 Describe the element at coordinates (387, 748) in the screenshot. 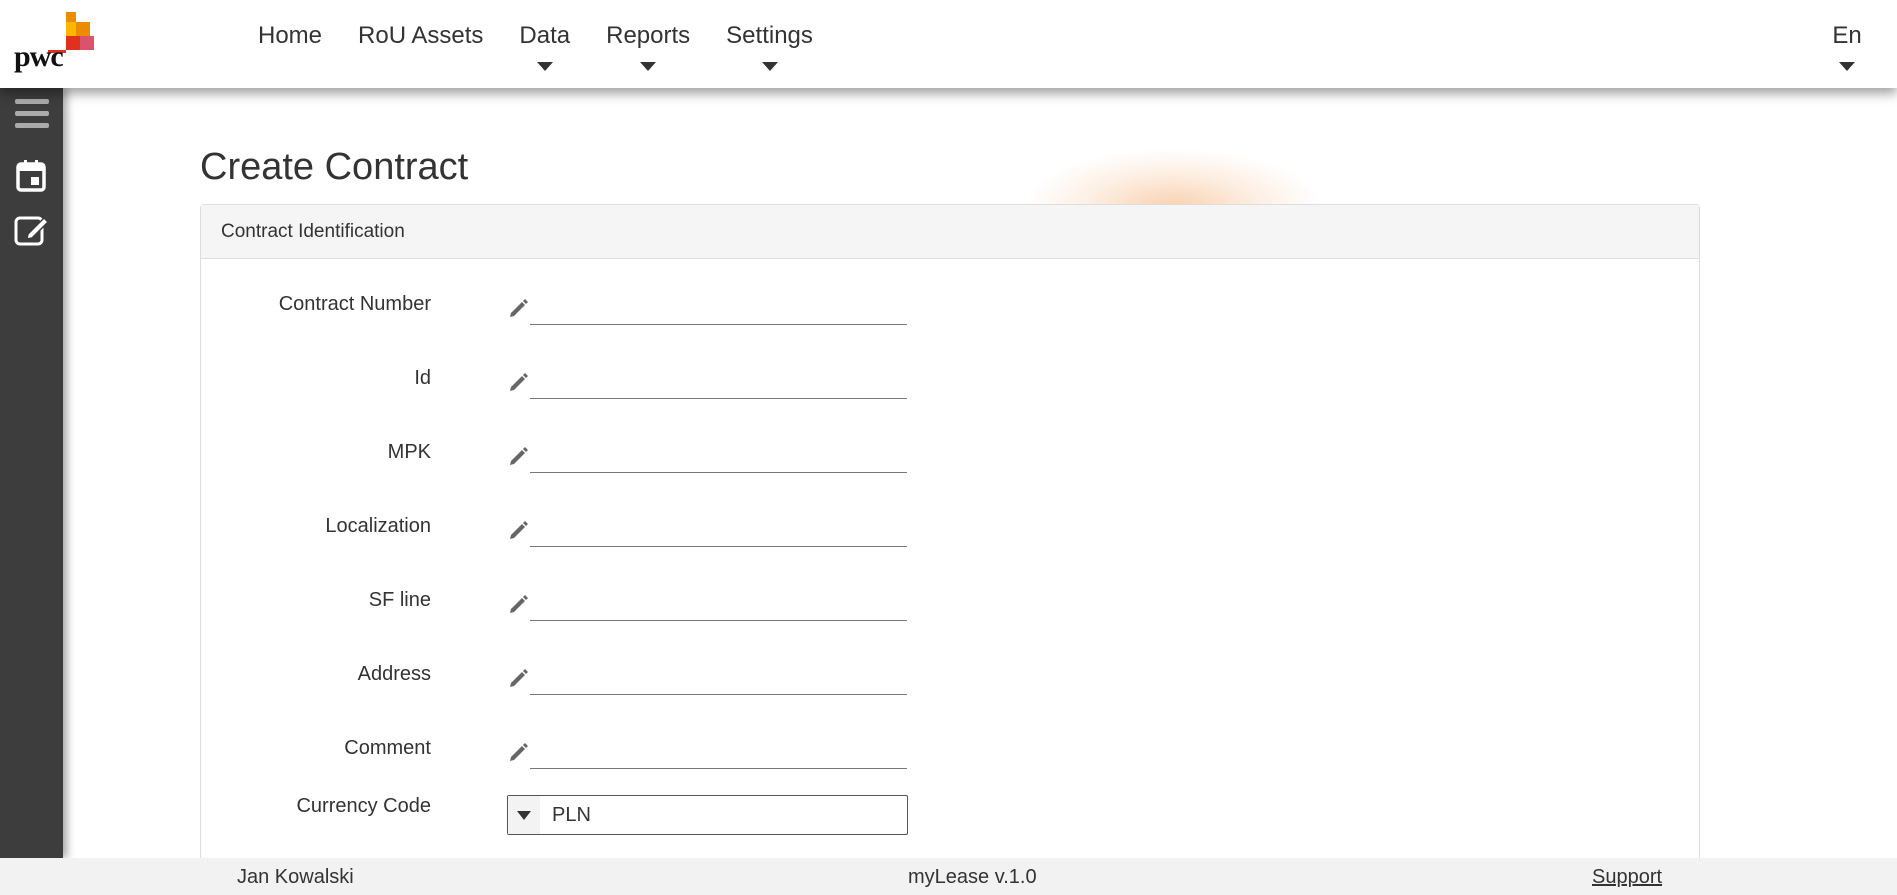

I see `field-label: Comment` at that location.